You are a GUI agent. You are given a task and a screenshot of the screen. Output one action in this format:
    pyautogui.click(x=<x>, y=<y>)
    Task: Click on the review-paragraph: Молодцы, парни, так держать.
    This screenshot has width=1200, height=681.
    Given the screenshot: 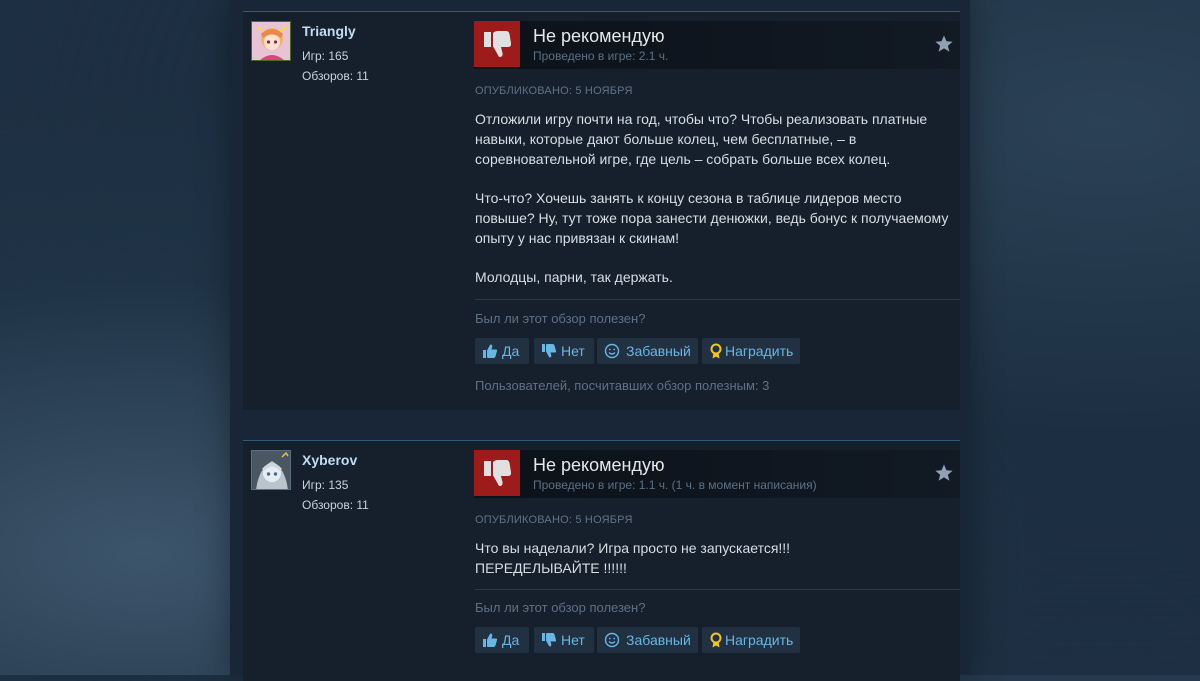 What is the action you would take?
    pyautogui.click(x=574, y=277)
    